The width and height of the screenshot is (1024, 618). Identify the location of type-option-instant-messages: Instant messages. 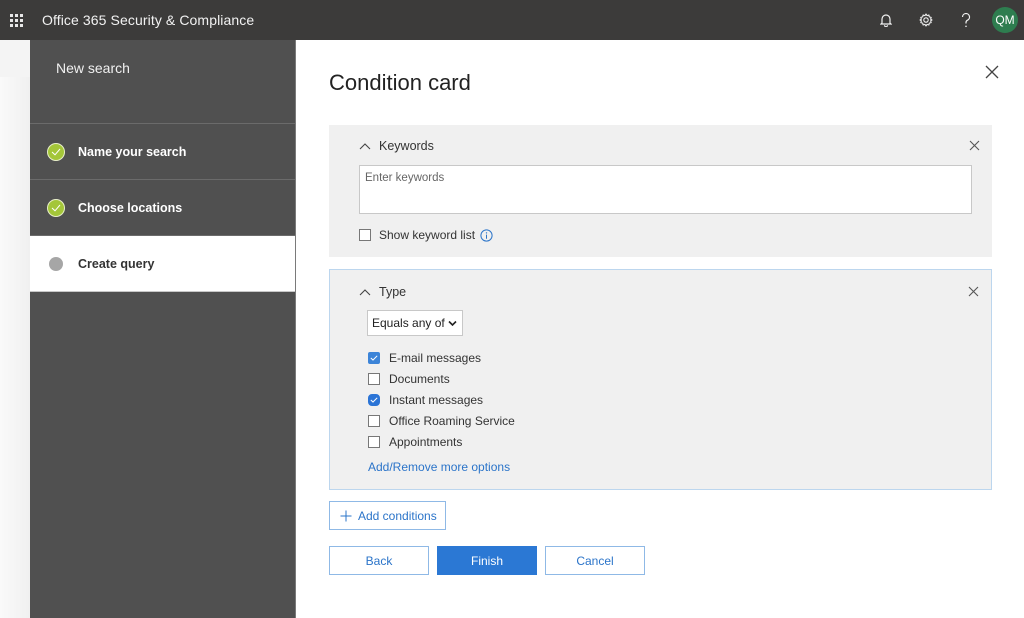
(441, 400).